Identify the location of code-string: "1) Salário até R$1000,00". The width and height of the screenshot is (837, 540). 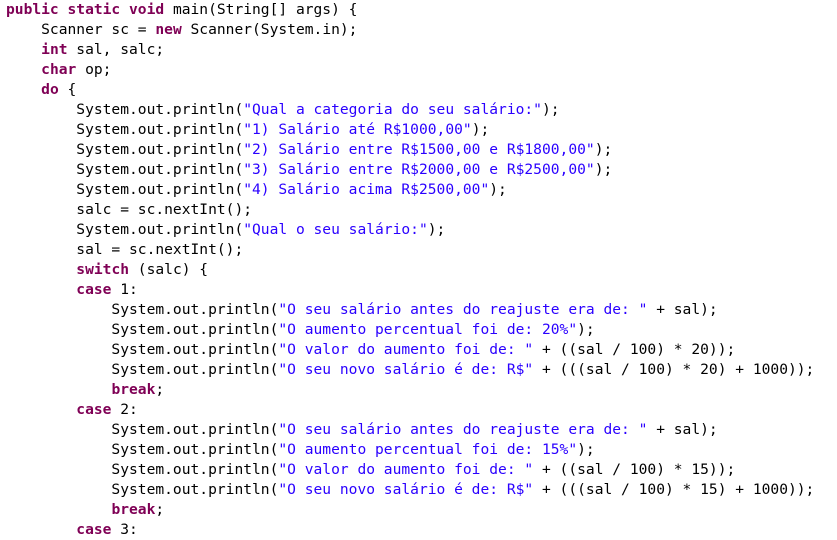
(357, 129).